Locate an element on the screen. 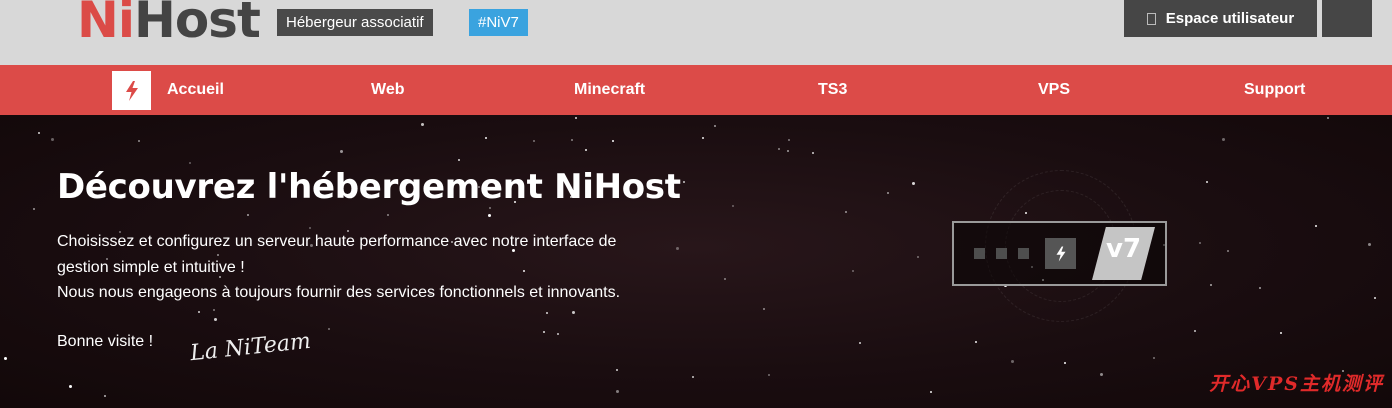 Image resolution: width=1392 pixels, height=408 pixels. bolt-icon is located at coordinates (131, 90).